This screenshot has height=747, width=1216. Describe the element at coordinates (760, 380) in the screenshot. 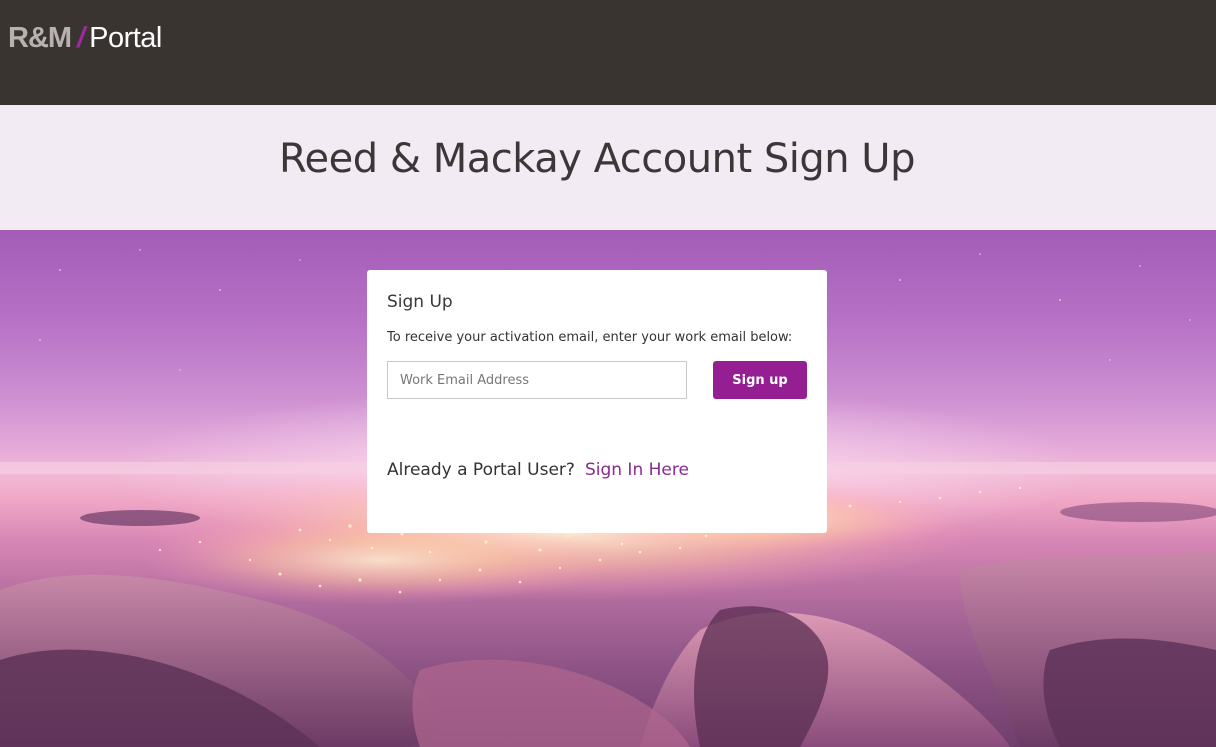

I see `sign-up-button: Sign up` at that location.